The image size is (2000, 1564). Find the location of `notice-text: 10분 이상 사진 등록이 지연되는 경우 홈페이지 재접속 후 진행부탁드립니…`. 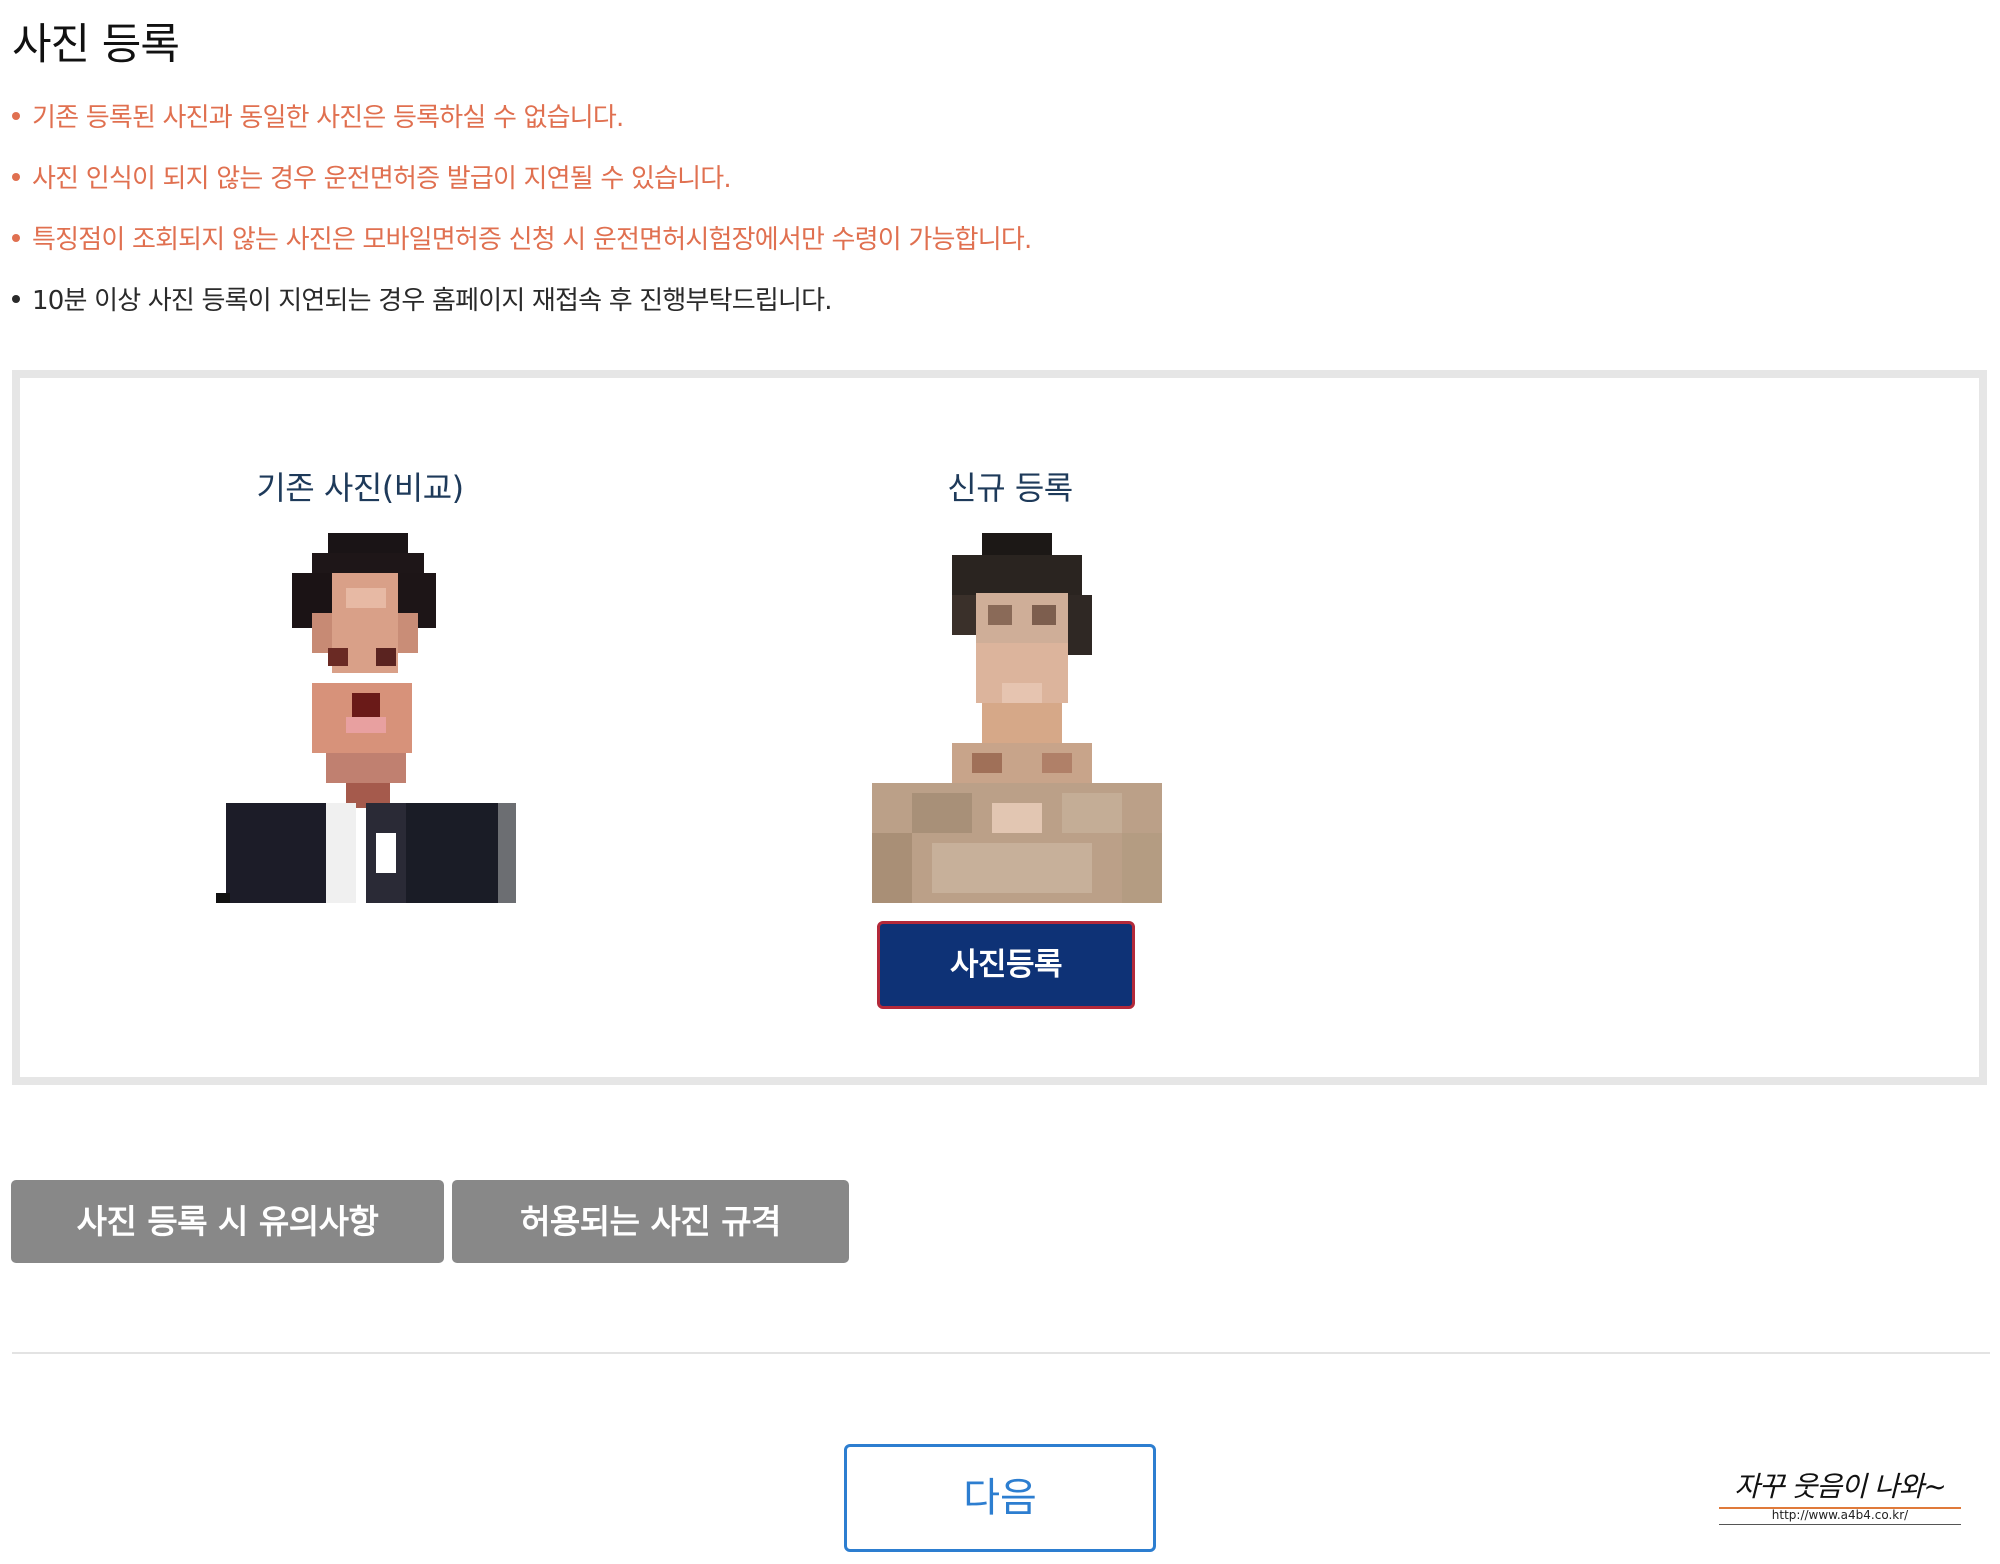

notice-text: 10분 이상 사진 등록이 지연되는 경우 홈페이지 재접속 후 진행부탁드립니… is located at coordinates (432, 301).